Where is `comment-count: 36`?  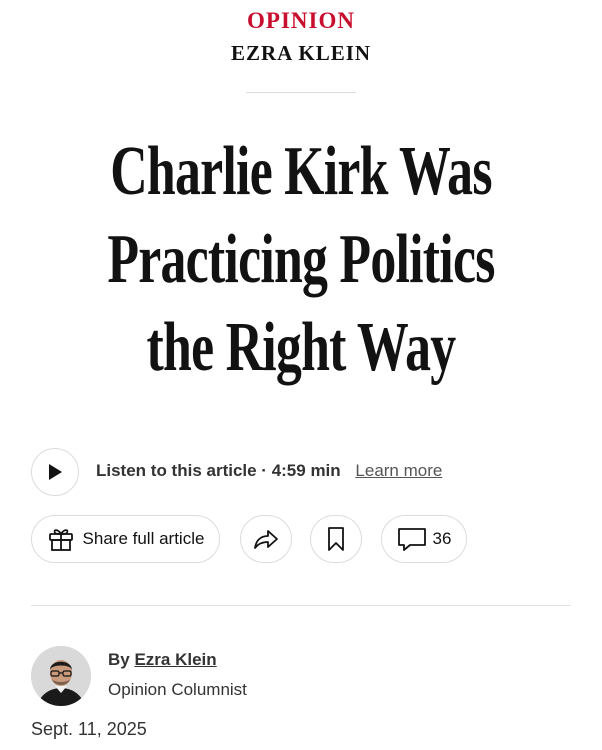
comment-count: 36 is located at coordinates (442, 538).